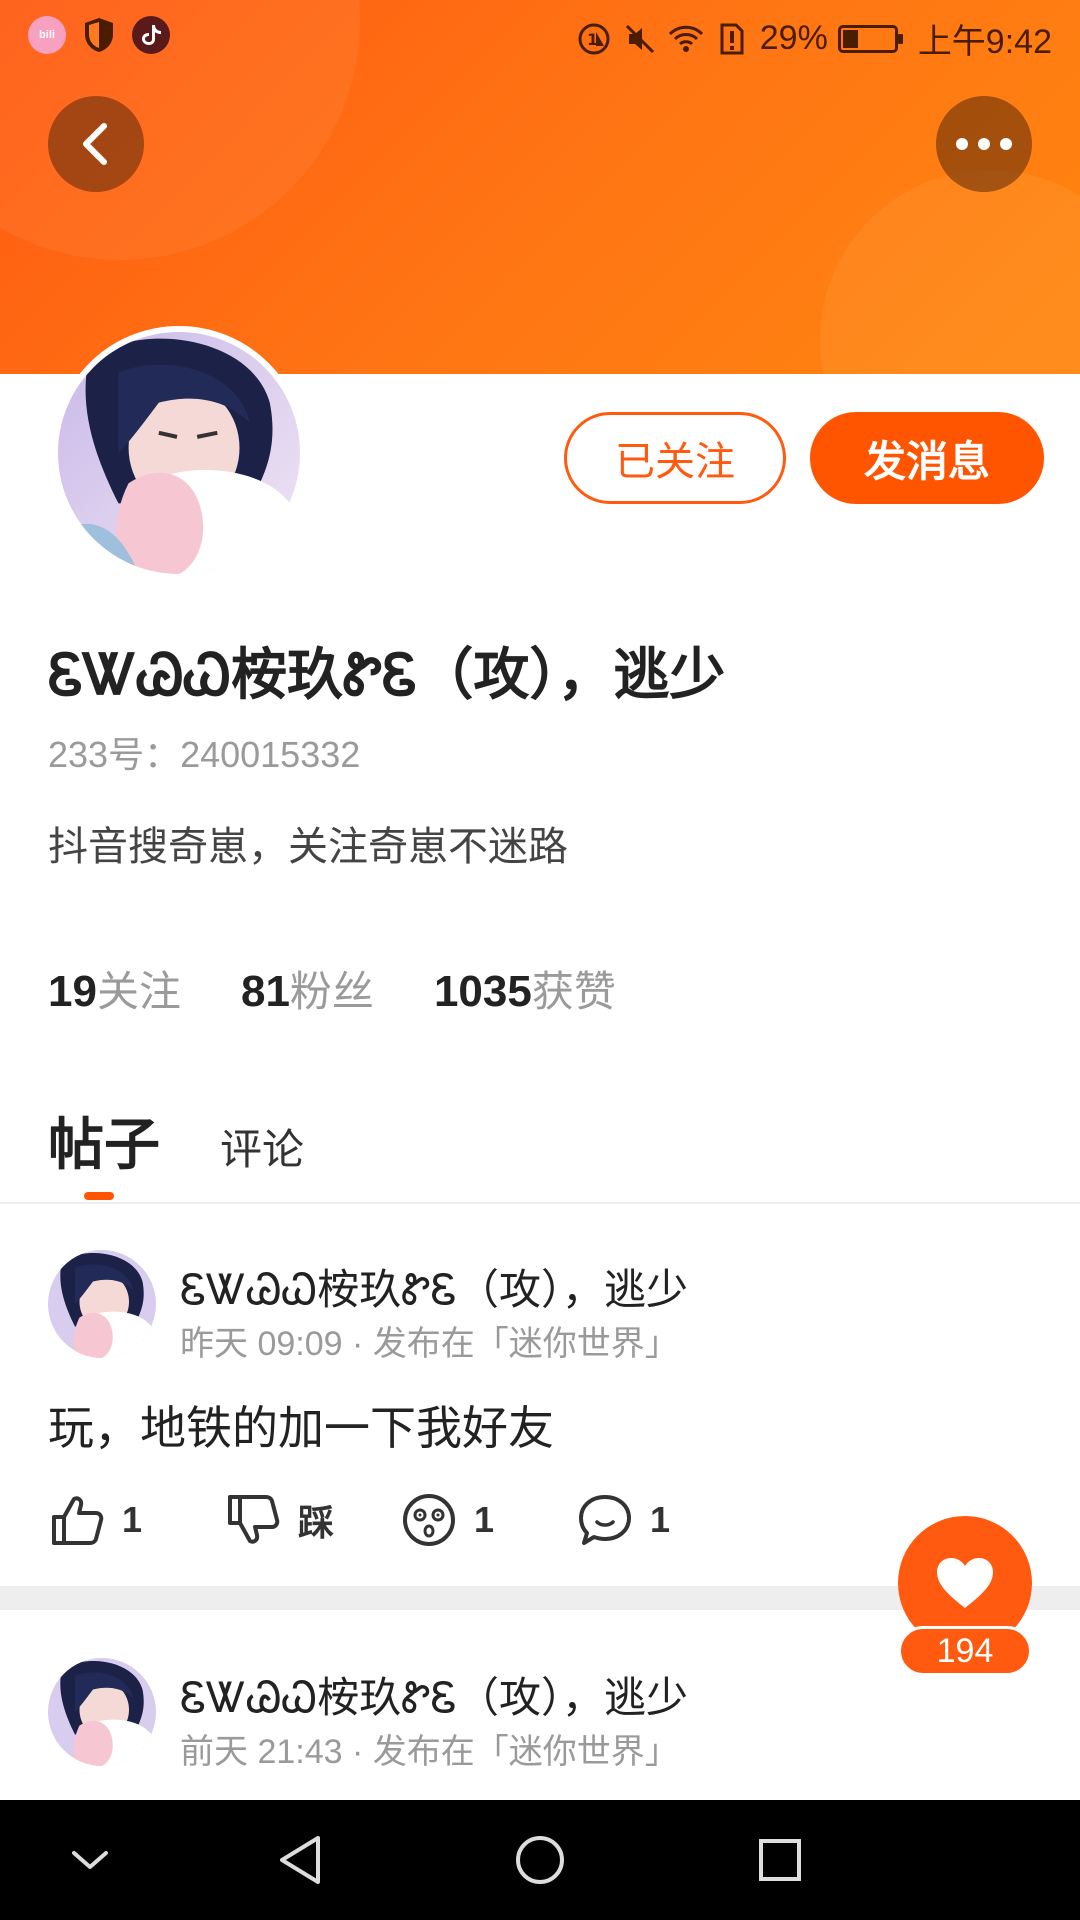 The image size is (1080, 1920). Describe the element at coordinates (429, 1752) in the screenshot. I see `post-meta: 前天 21:43 · 发布在「迷你世界」` at that location.